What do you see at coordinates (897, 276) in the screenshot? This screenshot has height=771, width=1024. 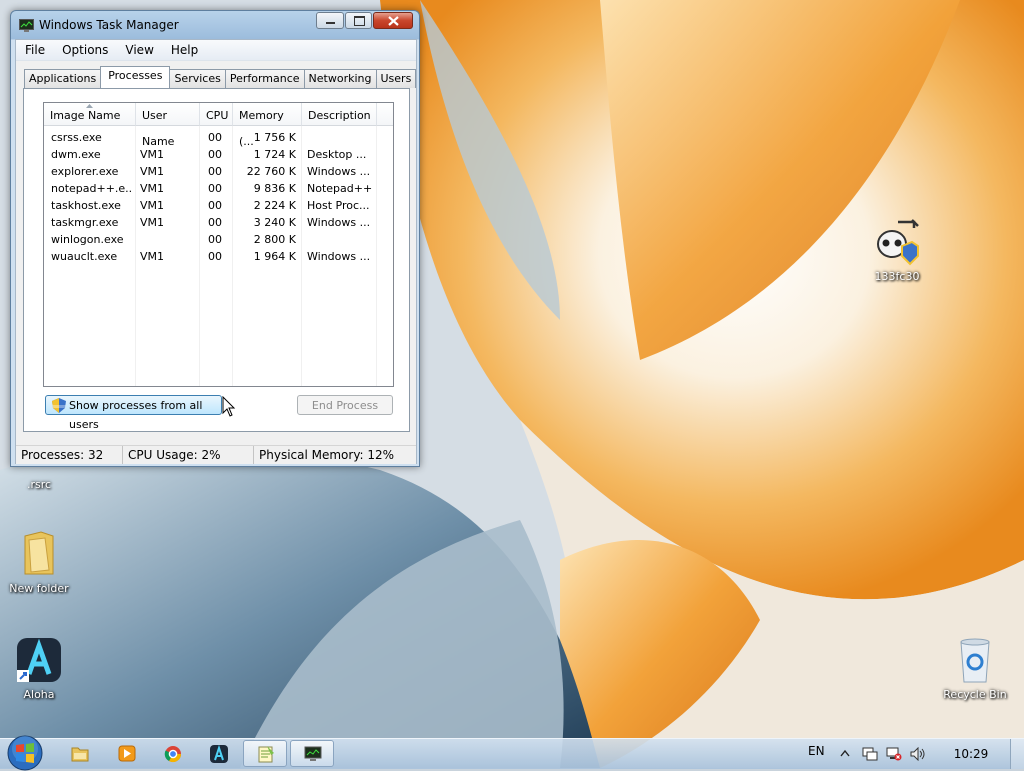 I see `file133-label: 133fc30` at bounding box center [897, 276].